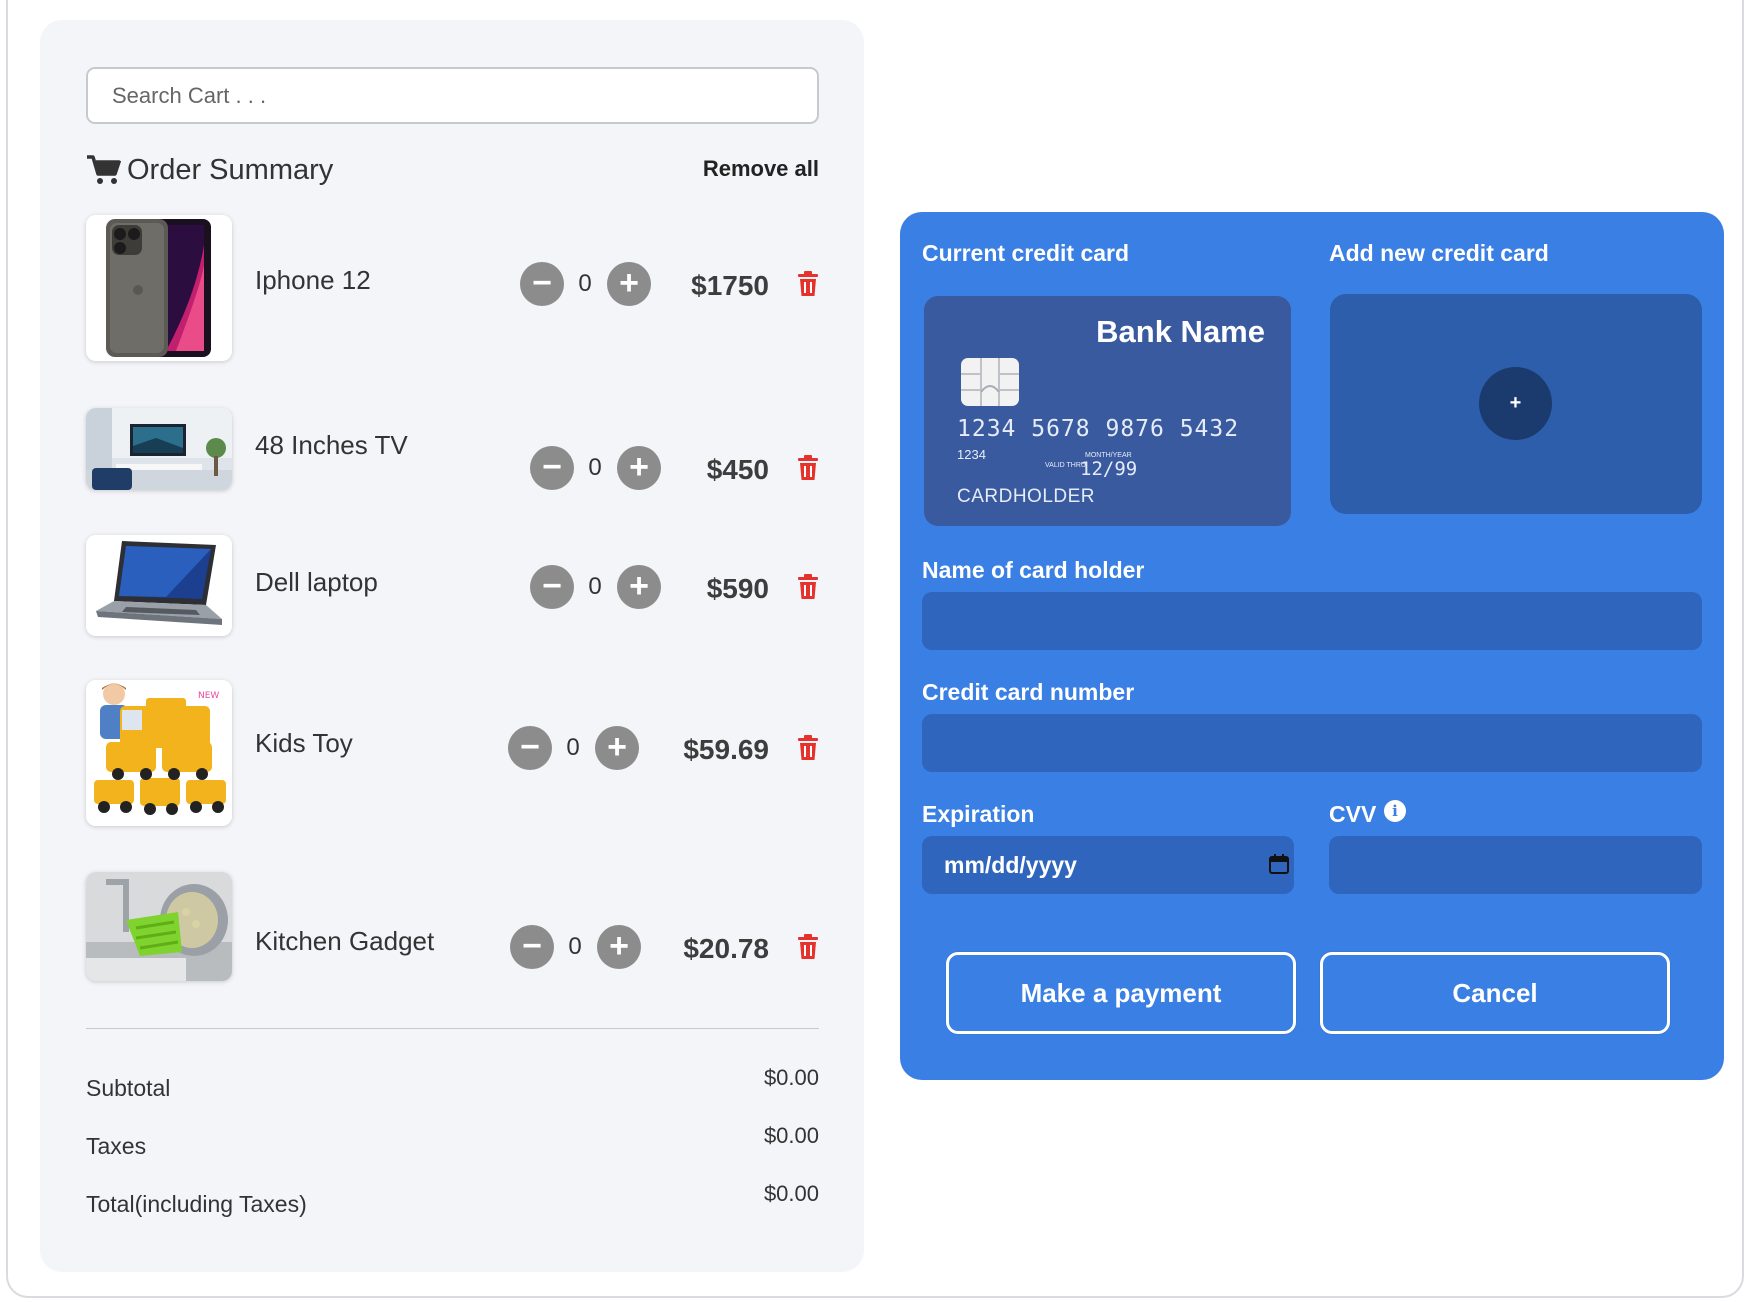  I want to click on subtotal-label: Subtotal, so click(128, 1088).